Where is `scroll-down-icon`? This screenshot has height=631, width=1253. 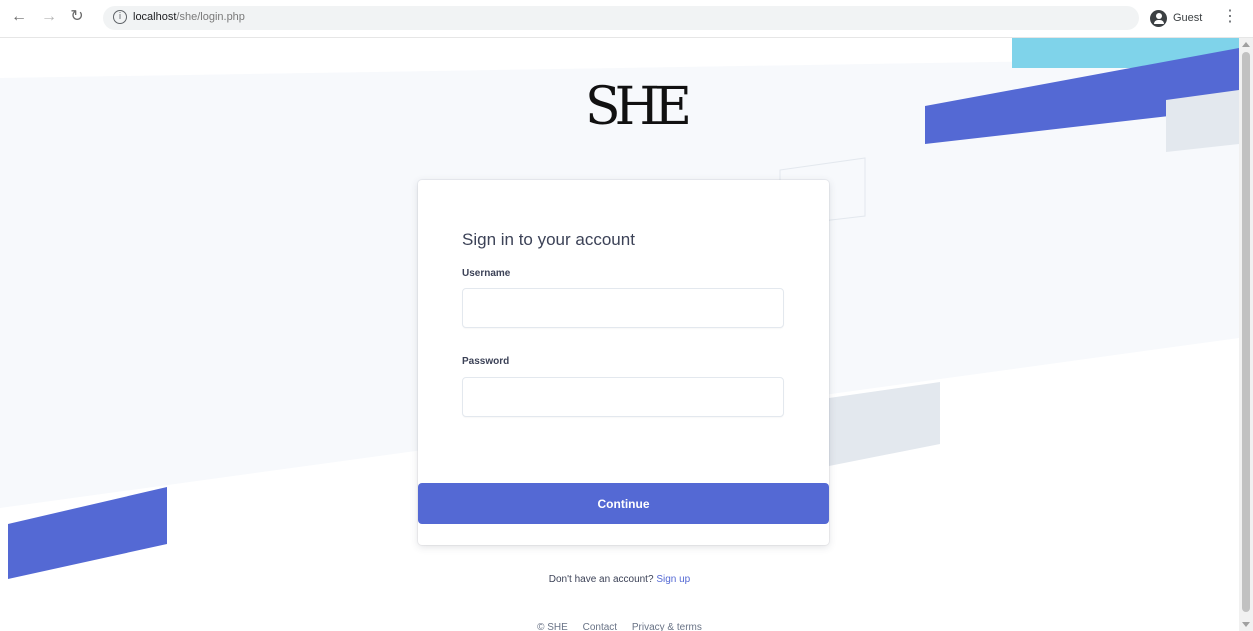 scroll-down-icon is located at coordinates (1246, 624).